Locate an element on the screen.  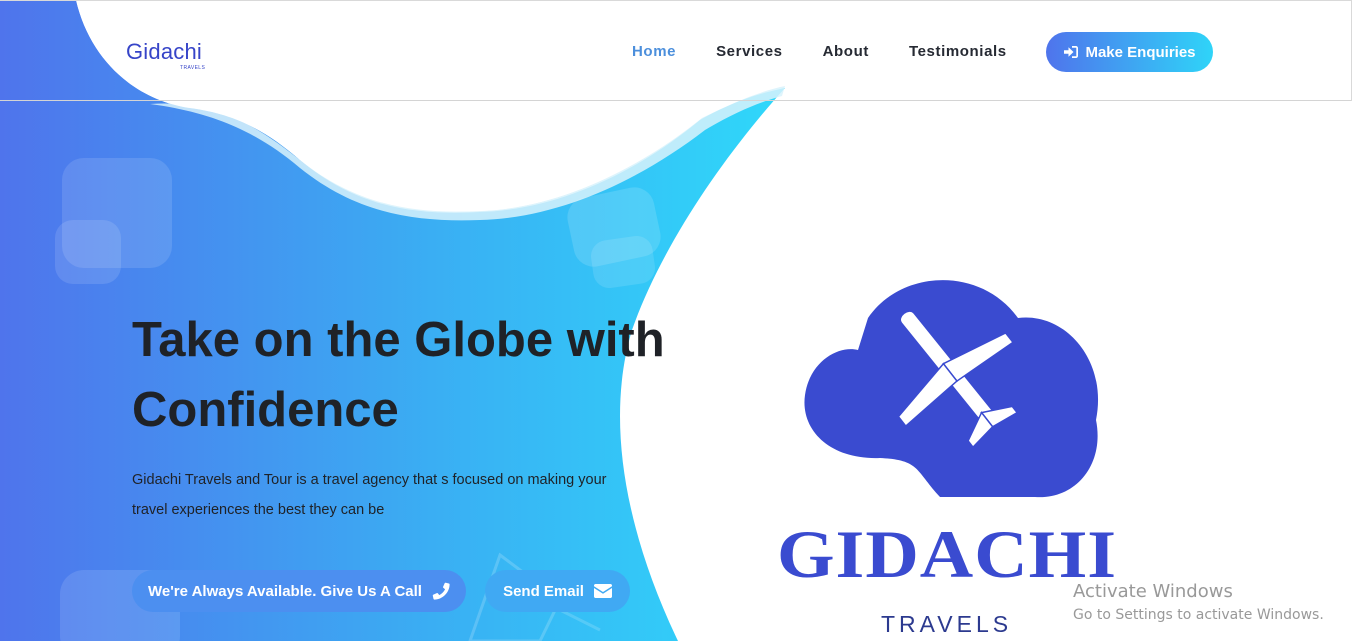
watermark-title: Activate Windows is located at coordinates (1153, 591).